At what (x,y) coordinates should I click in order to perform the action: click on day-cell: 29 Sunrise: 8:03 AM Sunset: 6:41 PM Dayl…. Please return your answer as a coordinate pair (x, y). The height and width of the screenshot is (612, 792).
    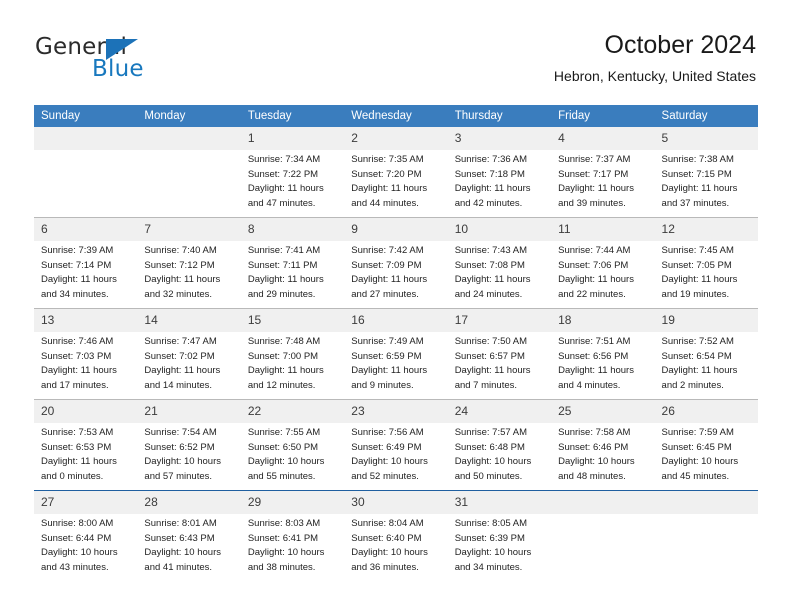
    Looking at the image, I should click on (292, 535).